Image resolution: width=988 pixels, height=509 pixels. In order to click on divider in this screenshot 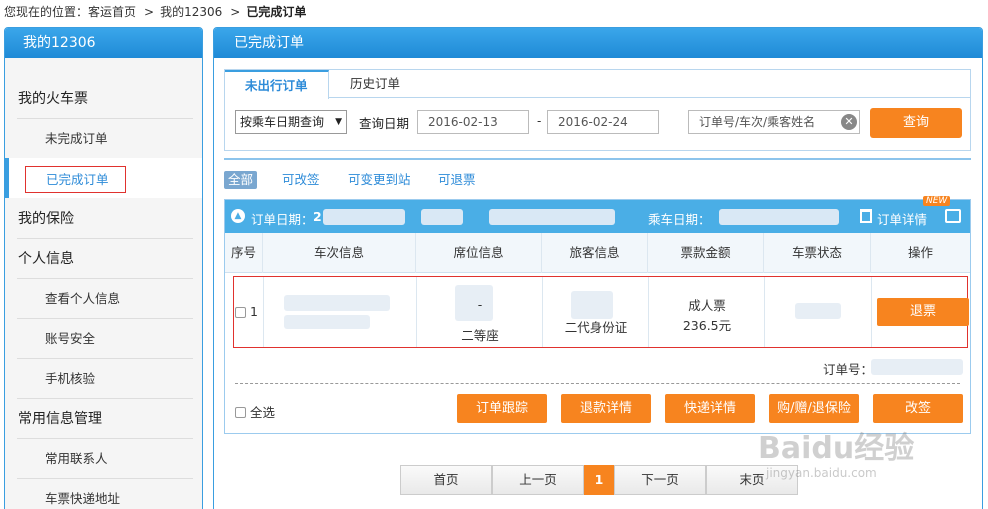, I will do `click(597, 159)`.